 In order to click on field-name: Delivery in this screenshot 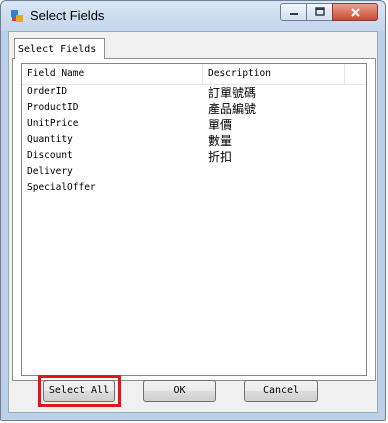, I will do `click(50, 171)`.